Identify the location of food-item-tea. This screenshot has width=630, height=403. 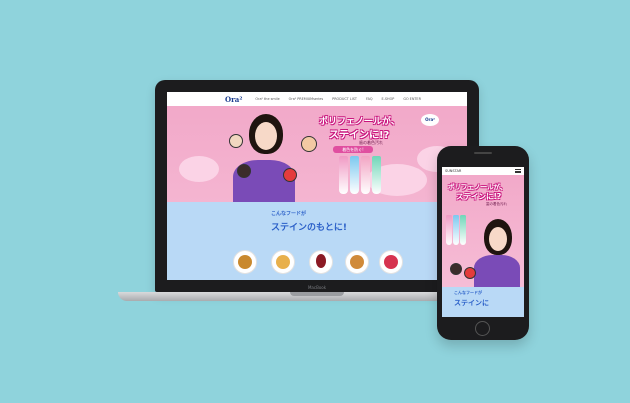
(357, 262).